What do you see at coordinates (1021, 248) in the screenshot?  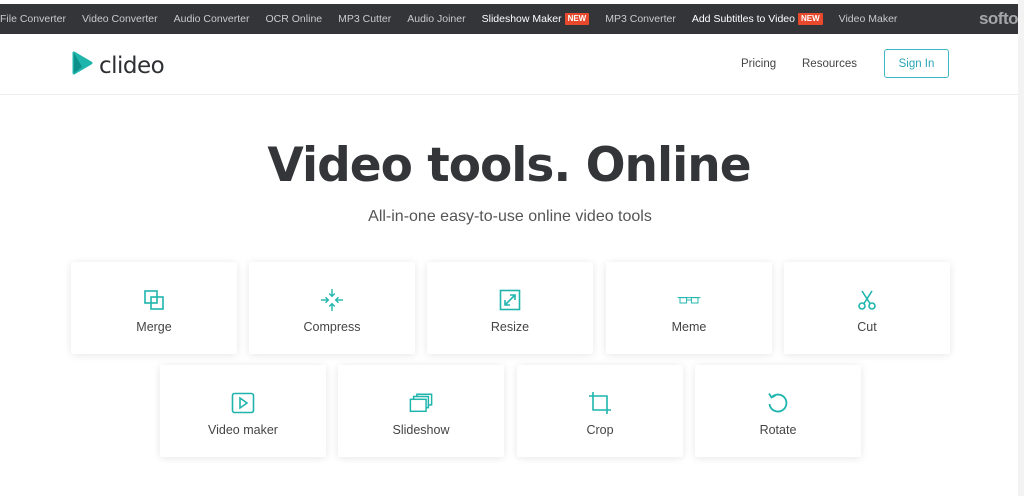 I see `scrollbar-track` at bounding box center [1021, 248].